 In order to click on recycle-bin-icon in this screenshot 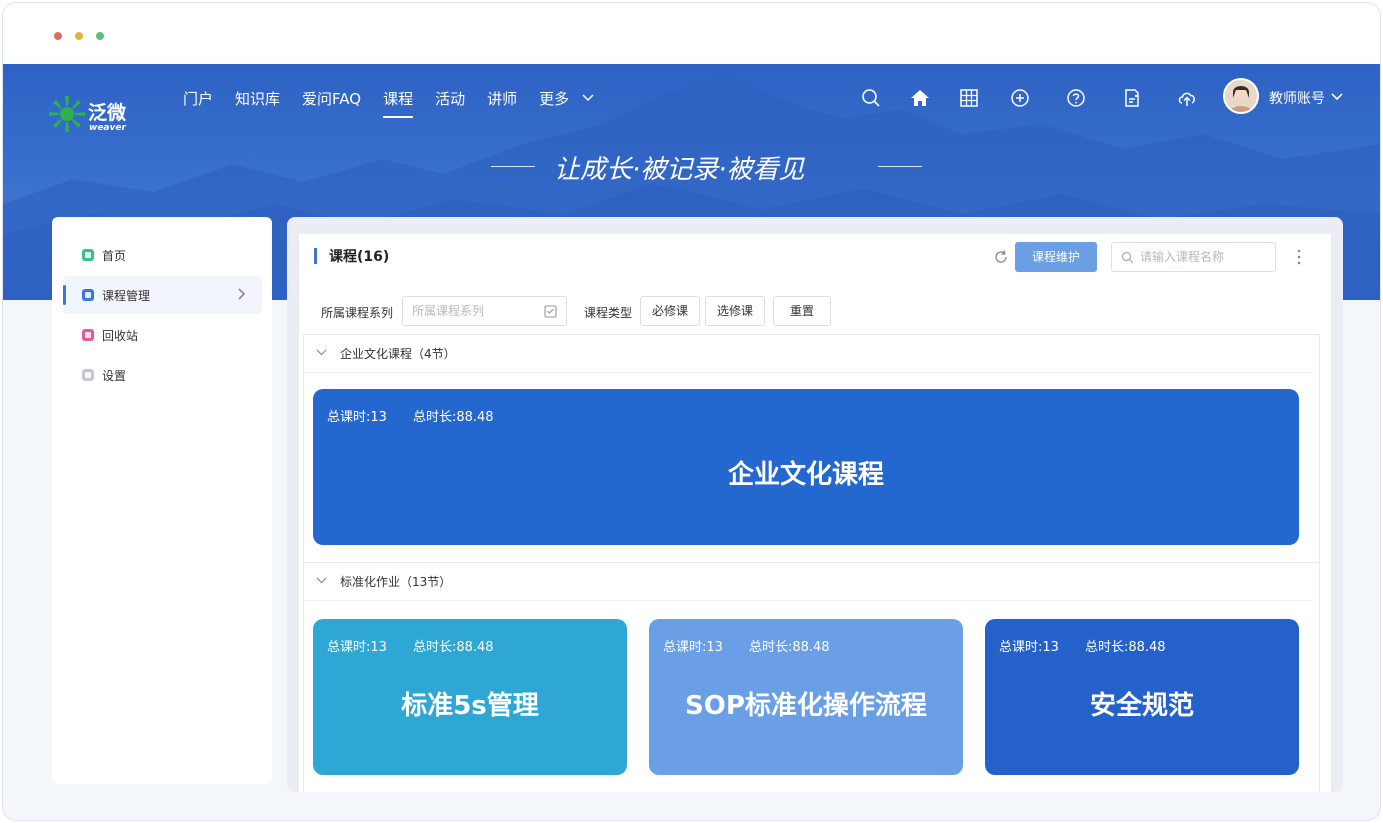, I will do `click(88, 335)`.